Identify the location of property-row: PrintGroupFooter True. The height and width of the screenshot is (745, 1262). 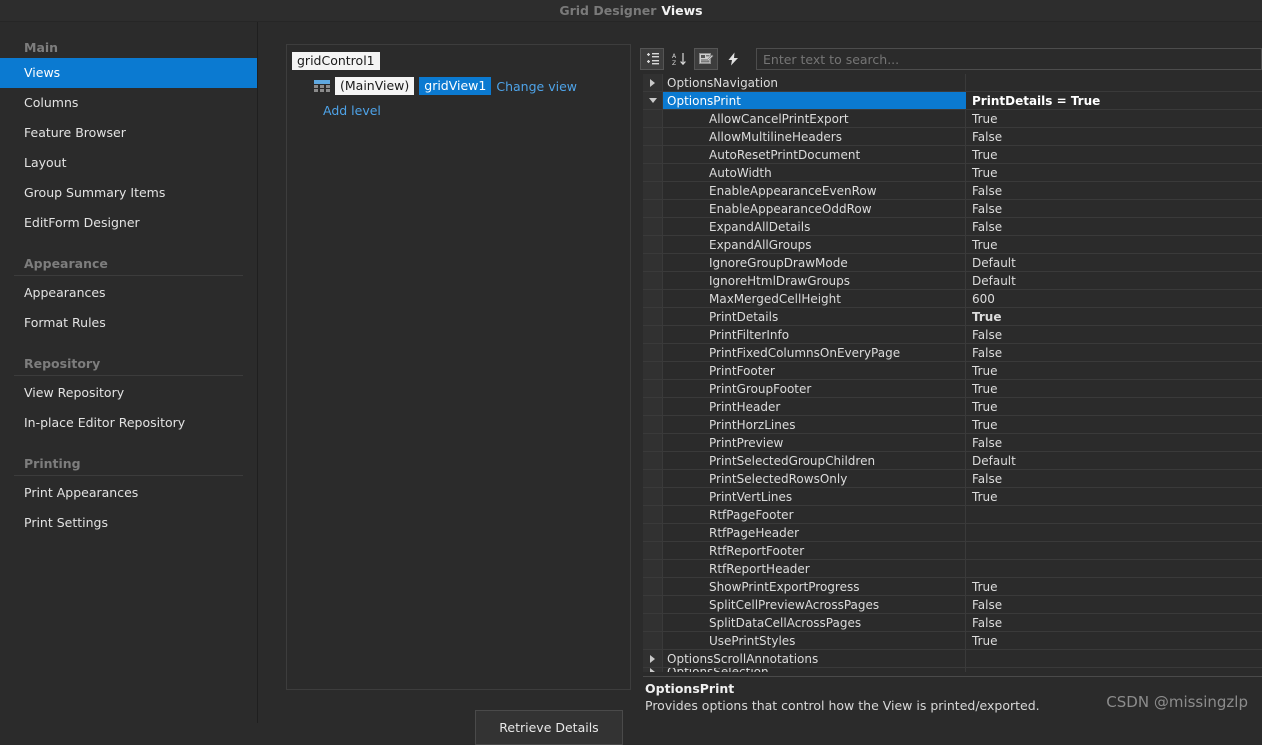
(952, 389).